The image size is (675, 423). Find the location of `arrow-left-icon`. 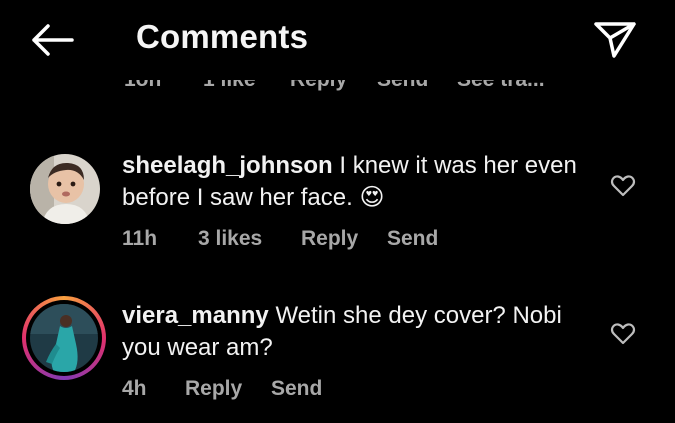

arrow-left-icon is located at coordinates (53, 40).